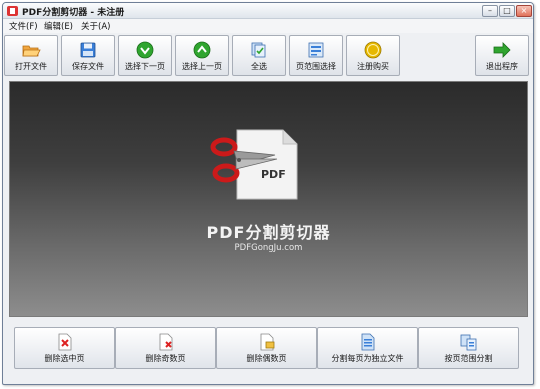  I want to click on app-name: PDF分割剪切器, so click(268, 232).